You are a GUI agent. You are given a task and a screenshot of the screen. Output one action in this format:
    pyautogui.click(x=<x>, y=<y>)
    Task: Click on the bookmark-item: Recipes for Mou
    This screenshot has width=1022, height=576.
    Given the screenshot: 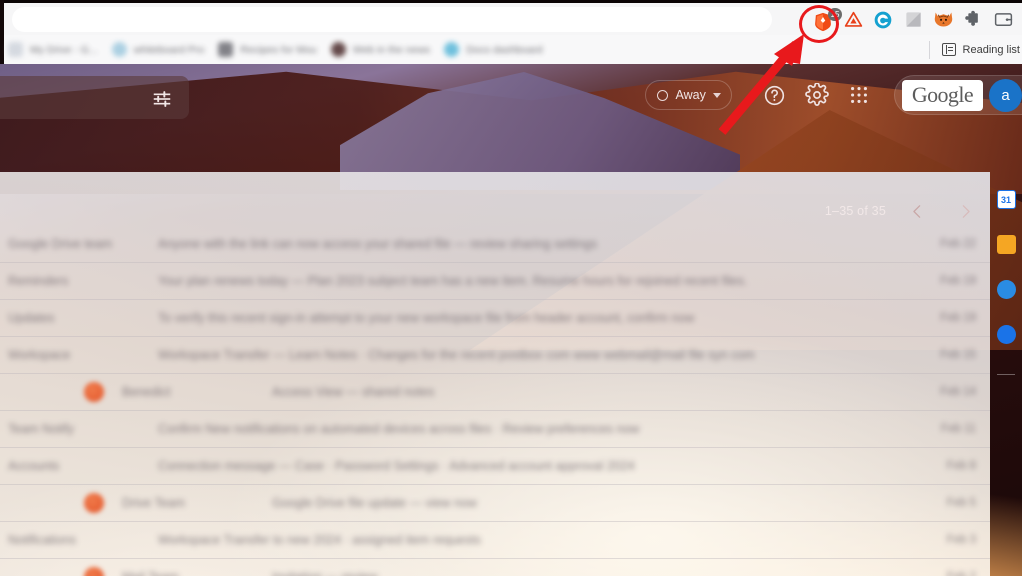 What is the action you would take?
    pyautogui.click(x=267, y=49)
    